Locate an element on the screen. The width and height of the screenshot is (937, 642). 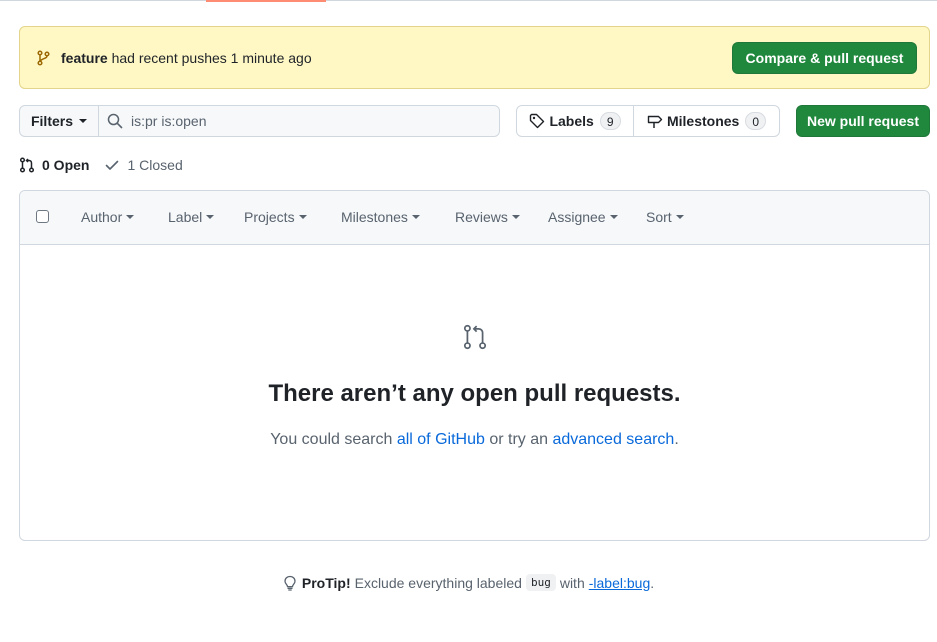
branch-name: feature is located at coordinates (84, 58).